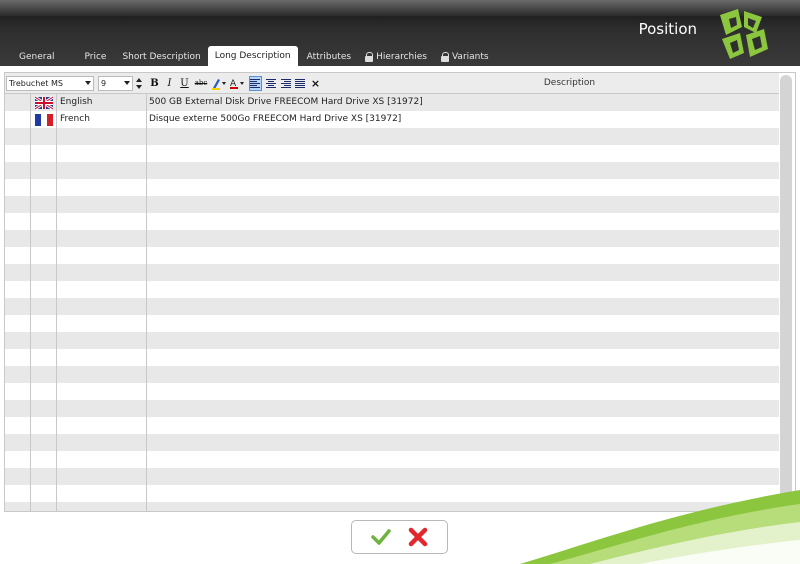 This screenshot has width=800, height=564. What do you see at coordinates (396, 57) in the screenshot?
I see `tab-hierarchies: Hierarchies` at bounding box center [396, 57].